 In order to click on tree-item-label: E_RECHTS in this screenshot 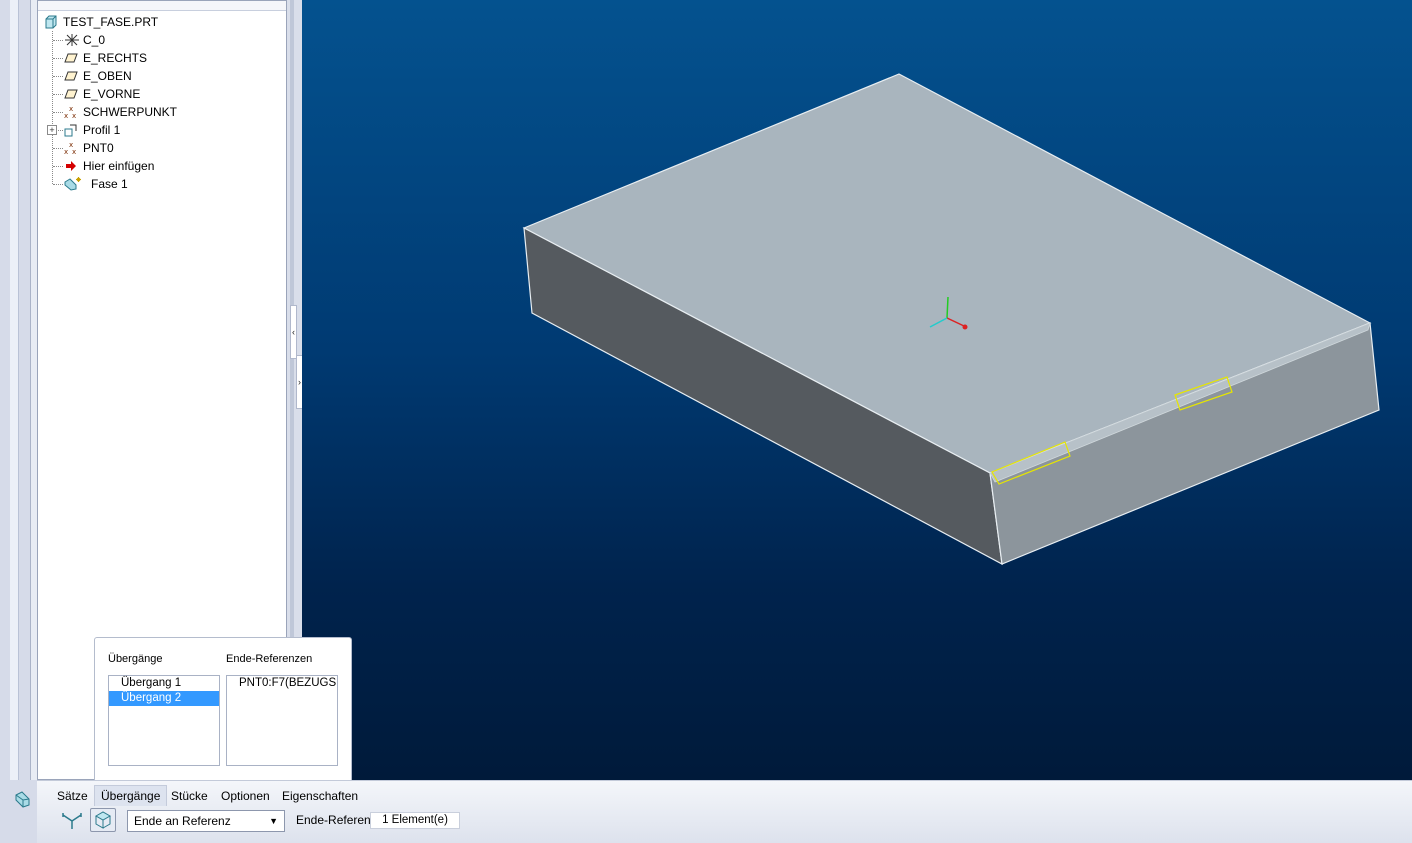, I will do `click(115, 58)`.